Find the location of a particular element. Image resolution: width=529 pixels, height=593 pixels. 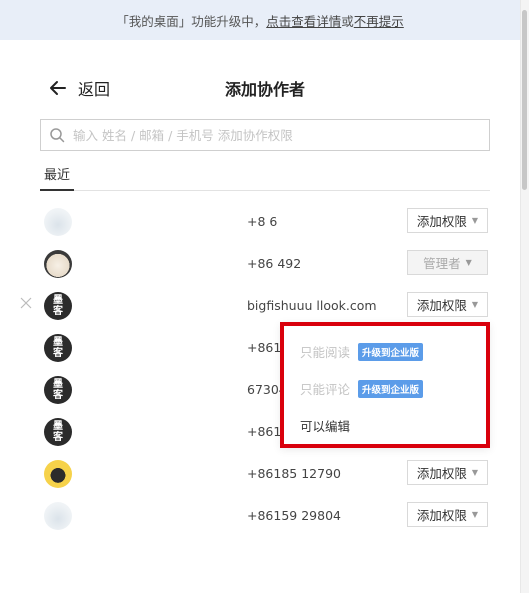

list-item: +86159 29804 添加权限 ▼ is located at coordinates (260, 515).